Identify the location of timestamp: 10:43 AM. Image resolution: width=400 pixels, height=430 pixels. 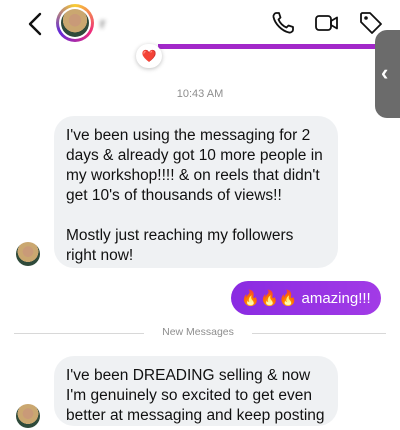
(200, 94).